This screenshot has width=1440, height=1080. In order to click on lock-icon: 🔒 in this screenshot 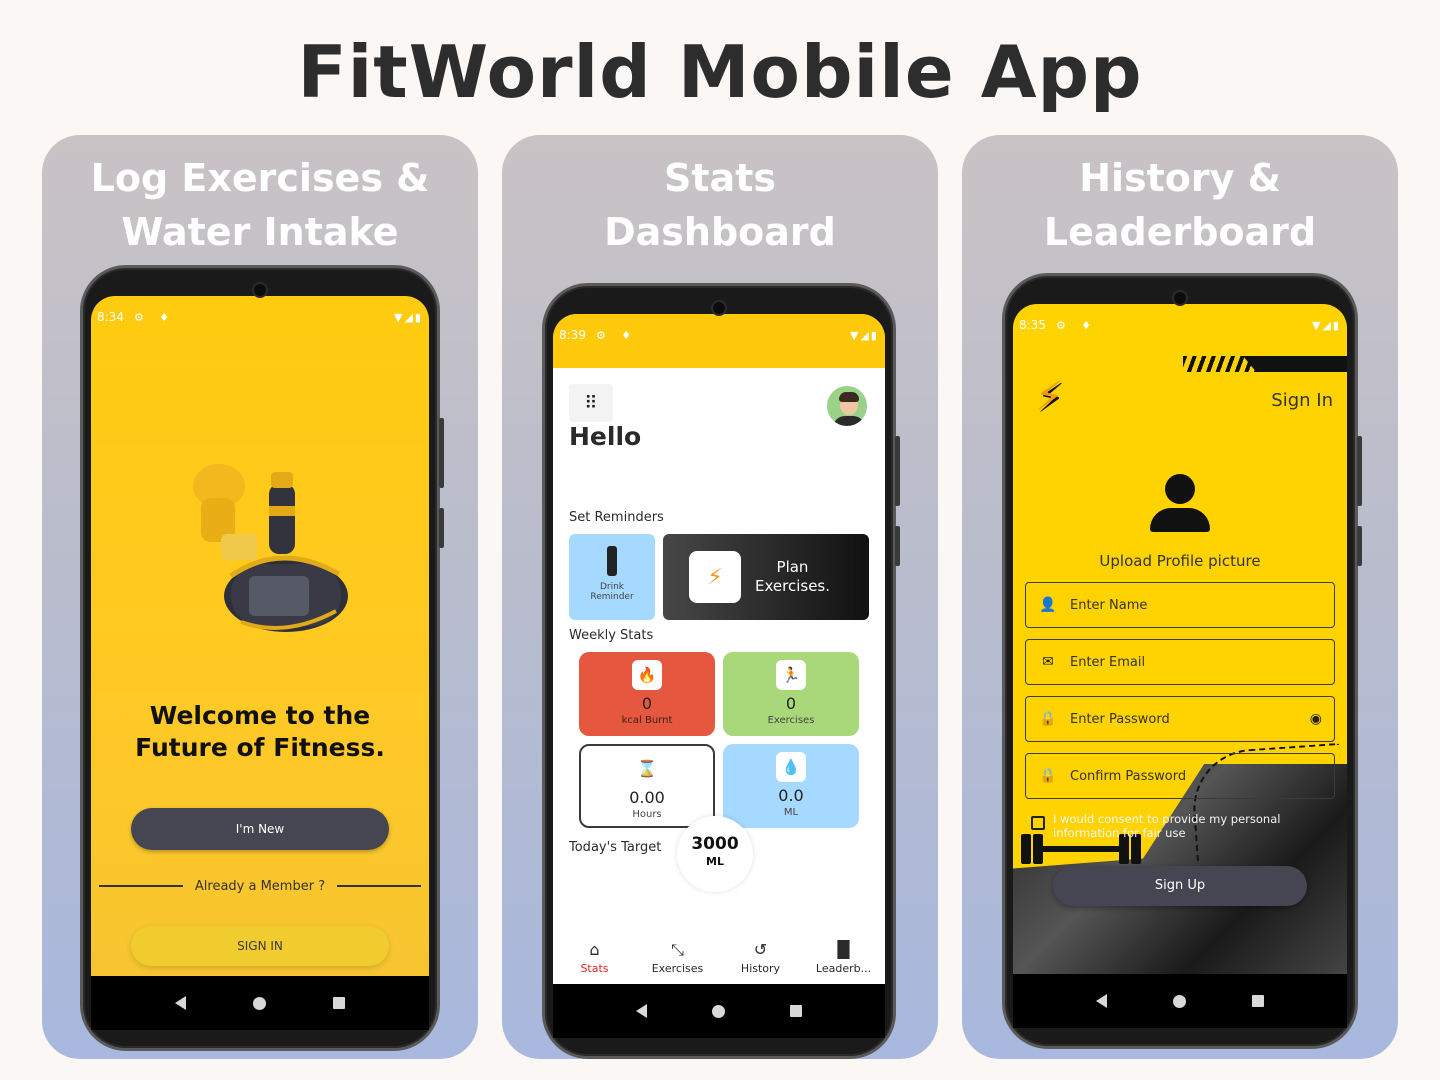, I will do `click(1048, 776)`.